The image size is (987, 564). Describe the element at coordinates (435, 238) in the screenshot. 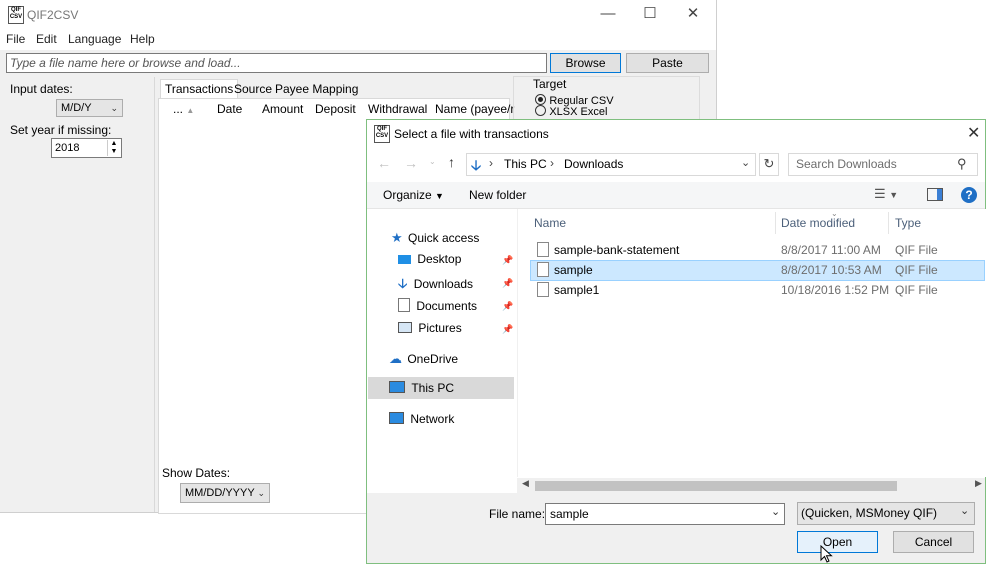

I see `nav-quick-access: ★ Quick access` at that location.